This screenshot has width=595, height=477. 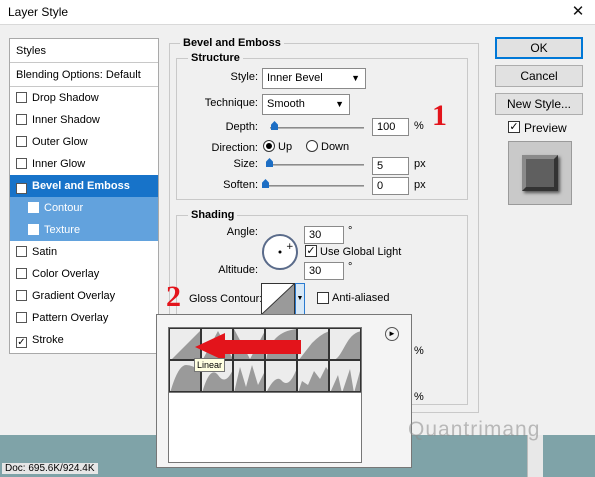 I want to click on style-item-gradient-overlay: Gradient Overlay, so click(x=84, y=296).